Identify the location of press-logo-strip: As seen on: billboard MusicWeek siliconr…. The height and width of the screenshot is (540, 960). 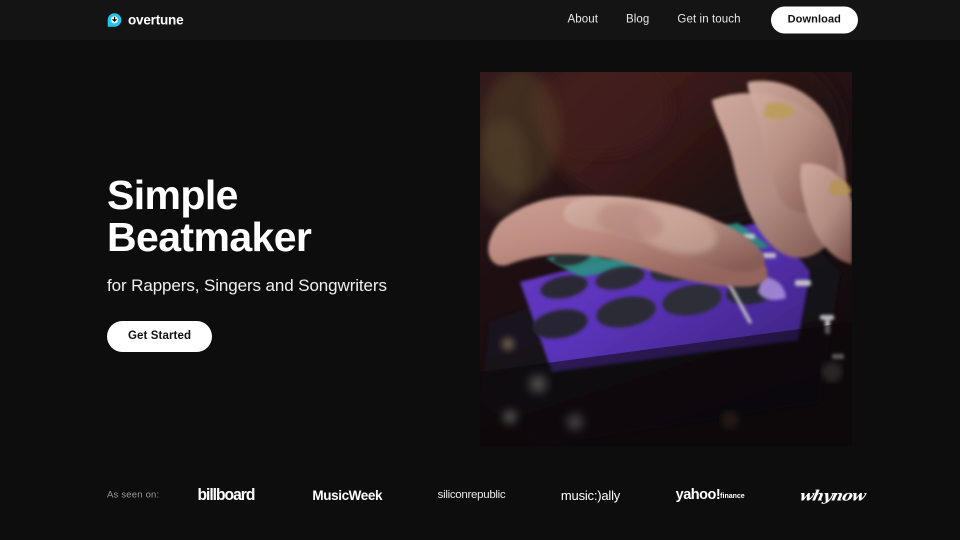
(480, 495).